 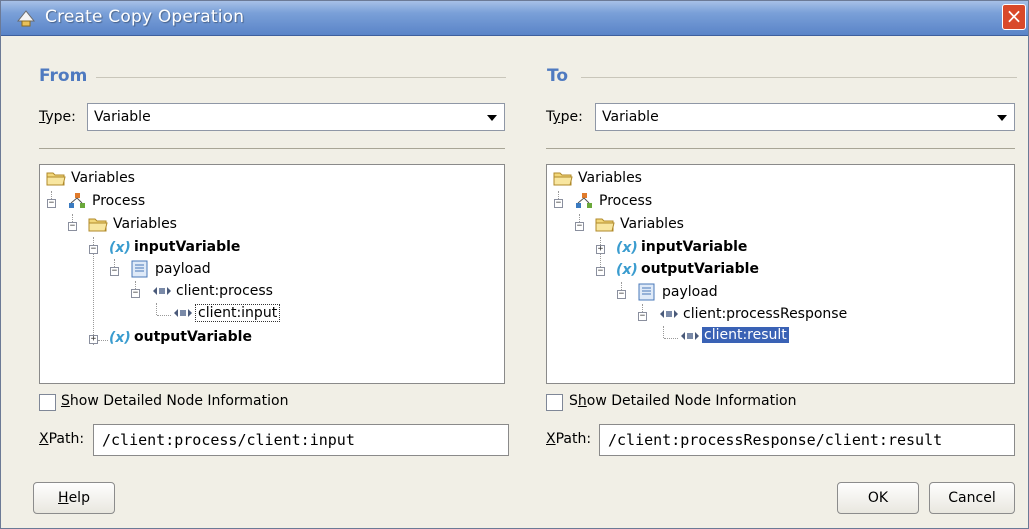 What do you see at coordinates (296, 117) in the screenshot?
I see `from-type-select: Variable` at bounding box center [296, 117].